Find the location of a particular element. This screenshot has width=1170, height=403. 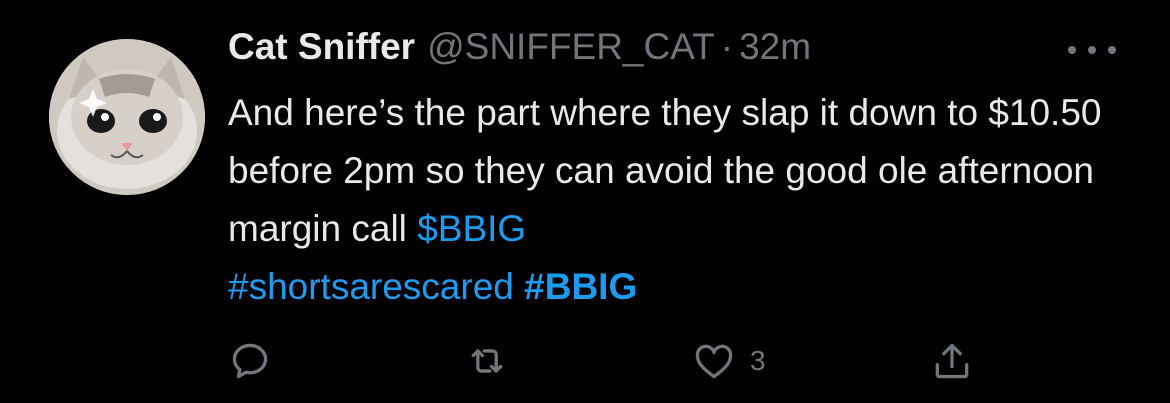

author-name: Cat Sniffer is located at coordinates (321, 47).